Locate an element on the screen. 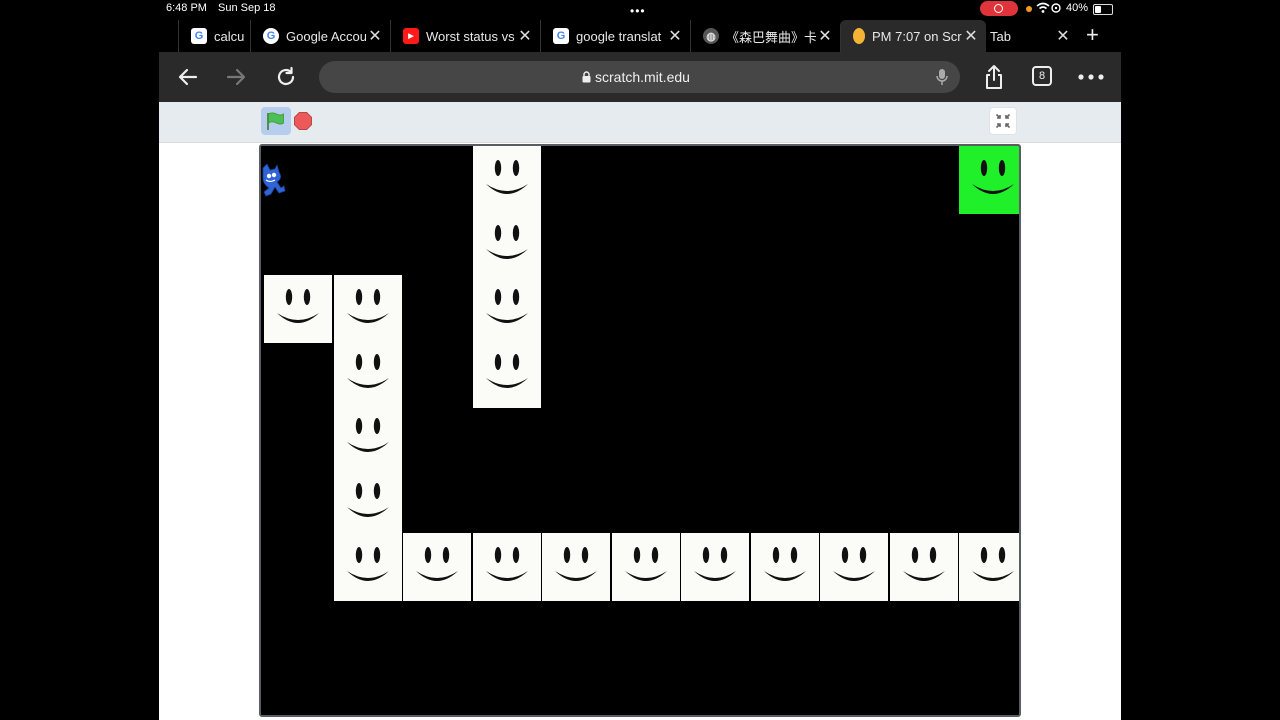 This screenshot has width=1280, height=720. shrink-icon is located at coordinates (1003, 121).